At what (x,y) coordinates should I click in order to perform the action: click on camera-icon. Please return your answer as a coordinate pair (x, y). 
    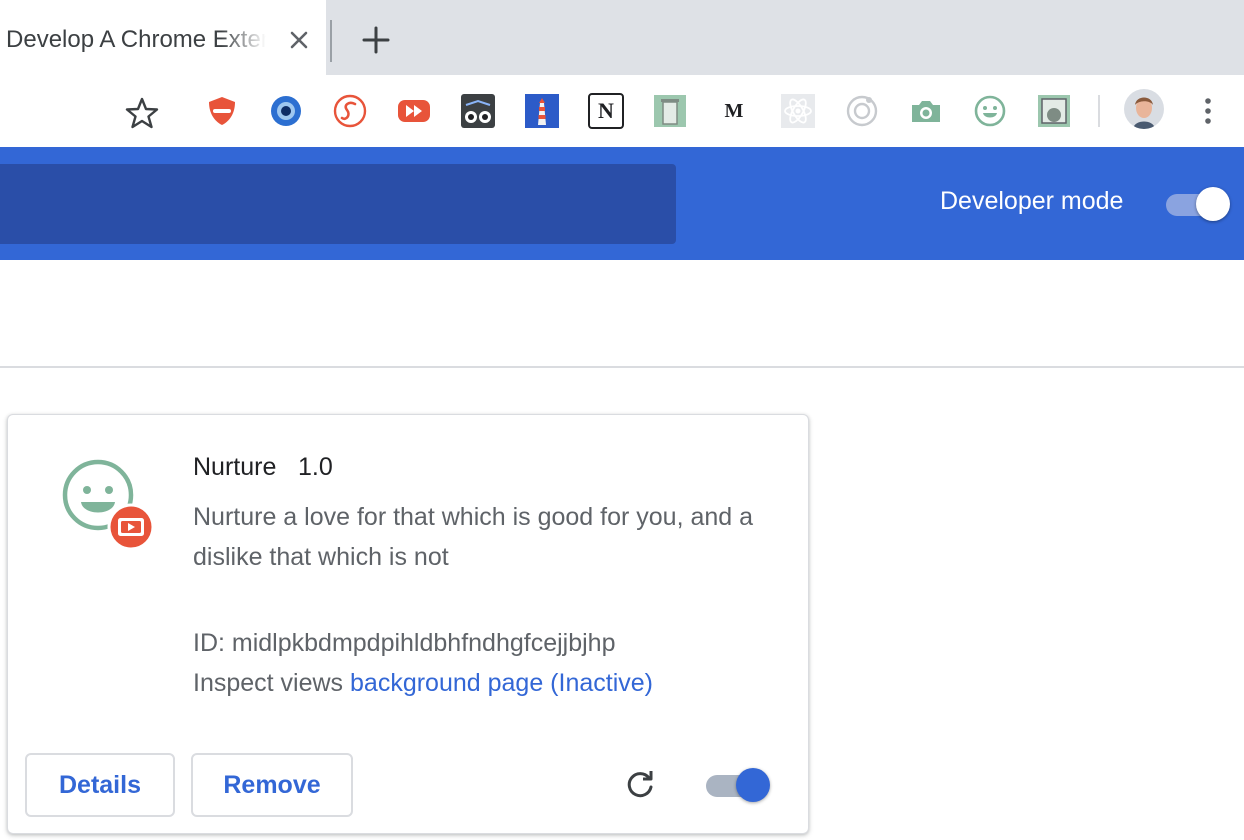
    Looking at the image, I should click on (926, 111).